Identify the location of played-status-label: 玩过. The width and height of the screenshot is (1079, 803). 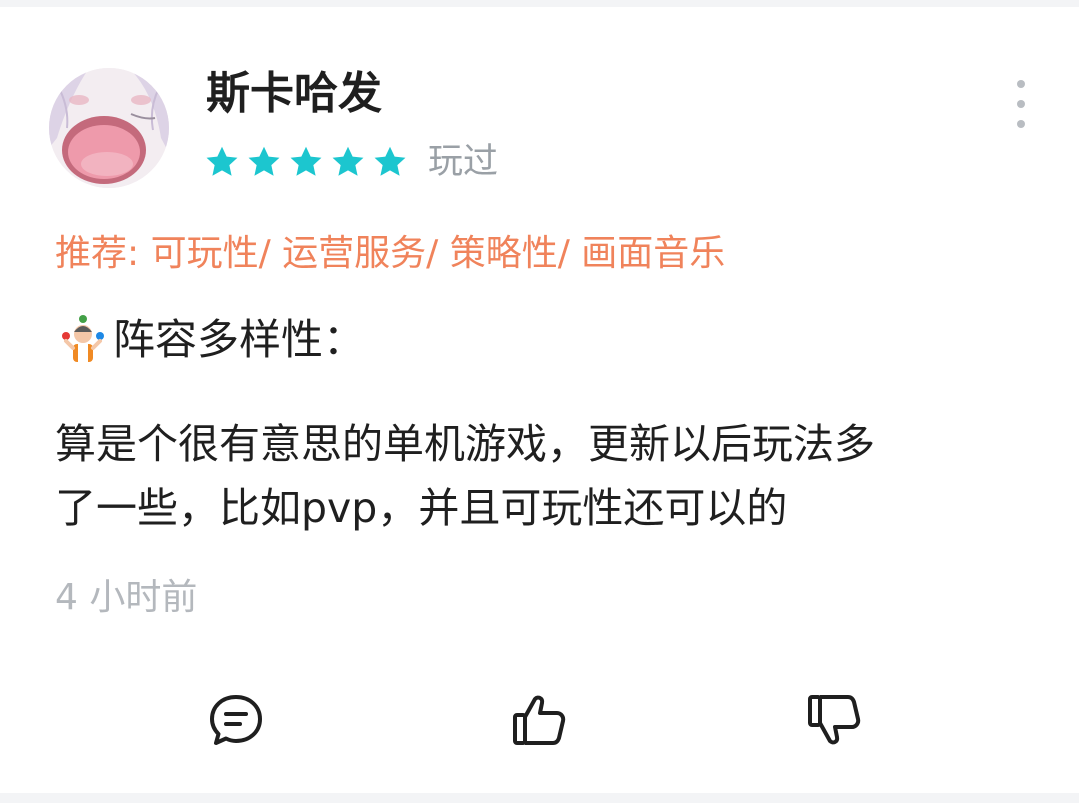
(463, 162).